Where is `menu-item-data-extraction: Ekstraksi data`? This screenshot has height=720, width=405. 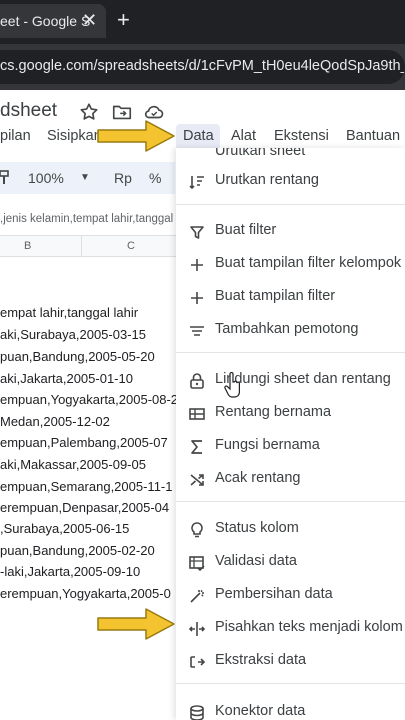
menu-item-data-extraction: Ekstraksi data is located at coordinates (290, 661).